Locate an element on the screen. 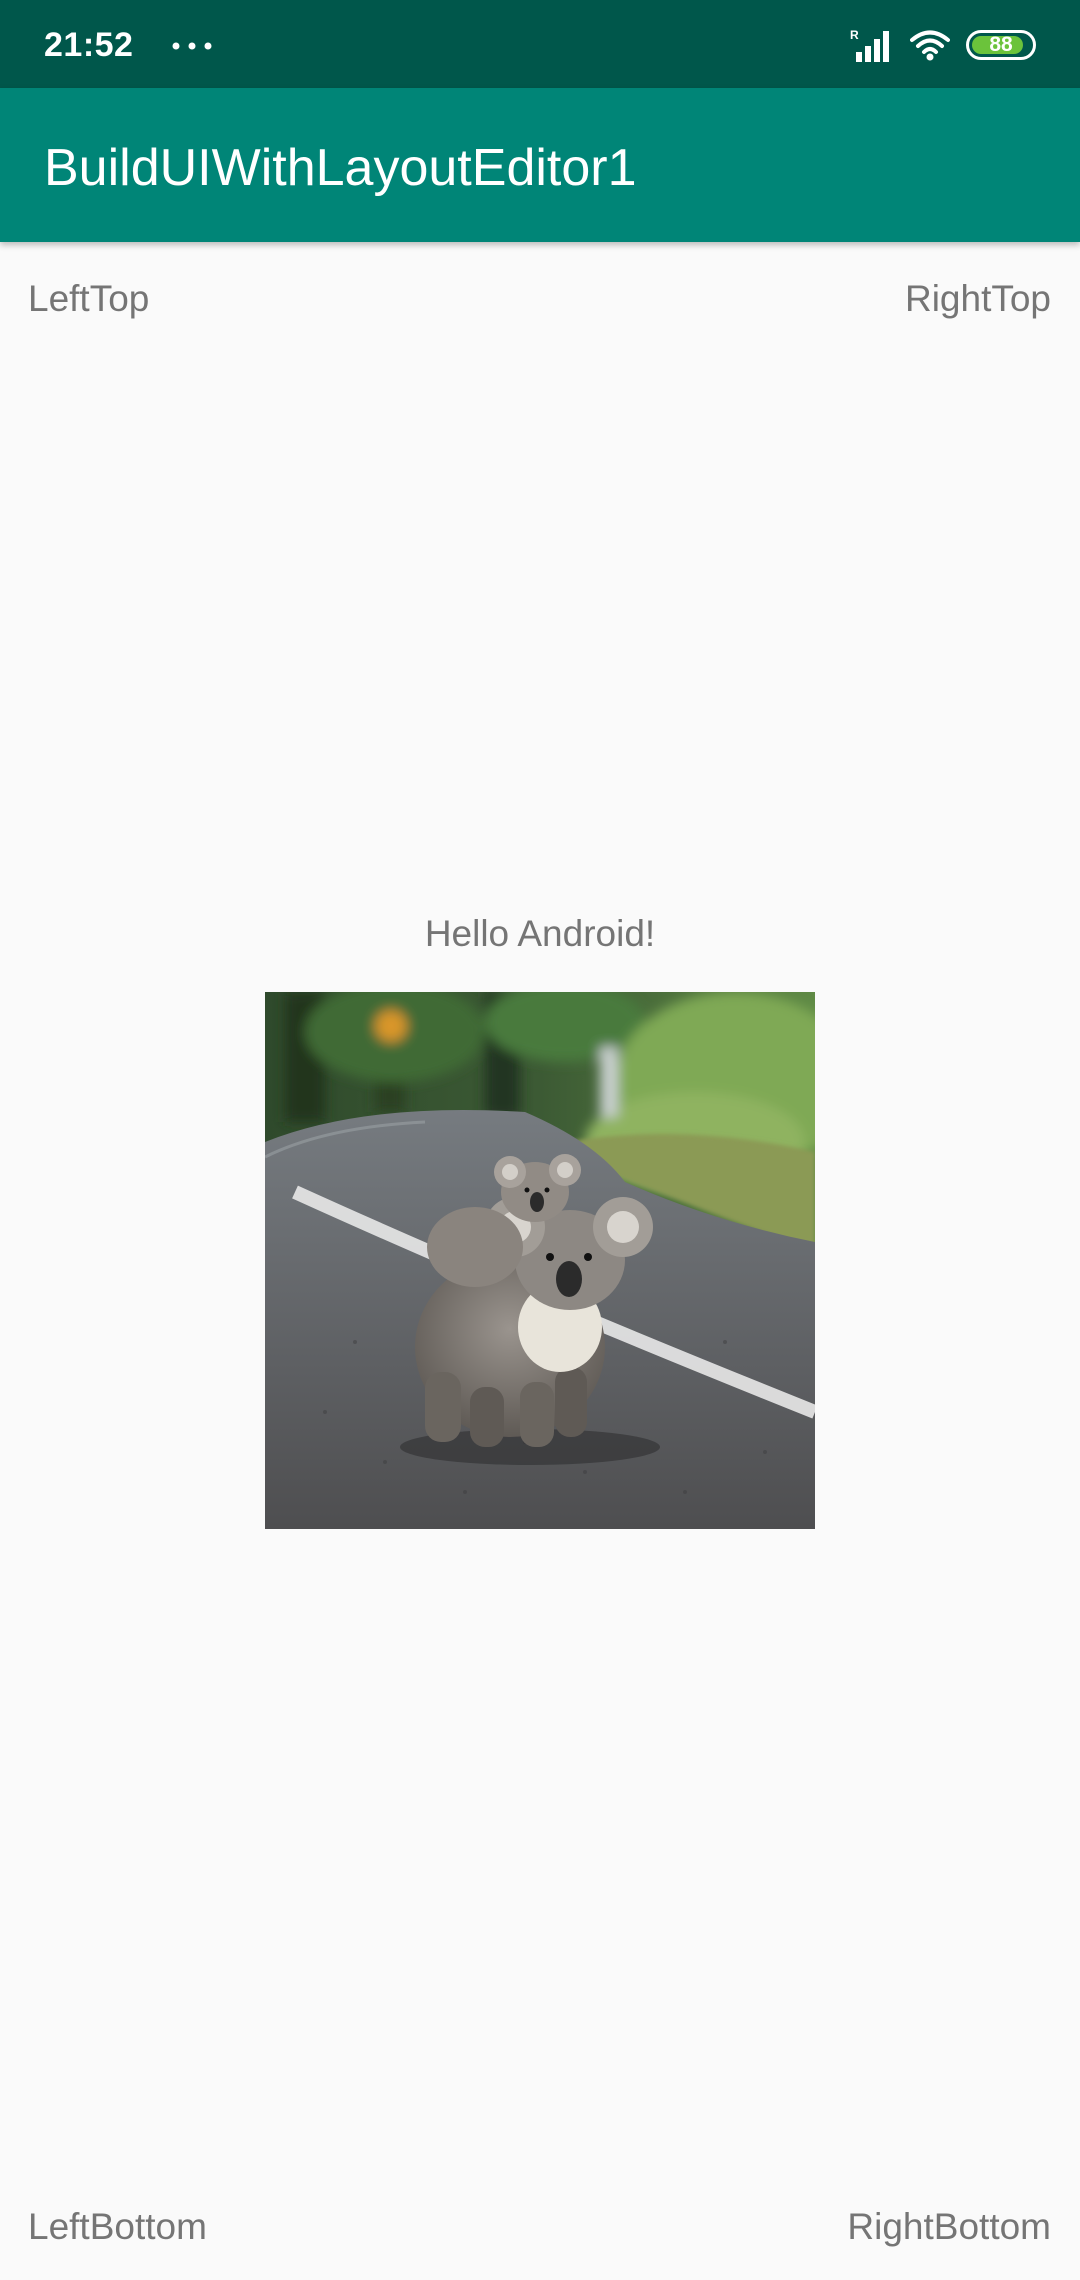 The height and width of the screenshot is (2280, 1080). label-left-bottom: LeftBottom is located at coordinates (117, 2226).